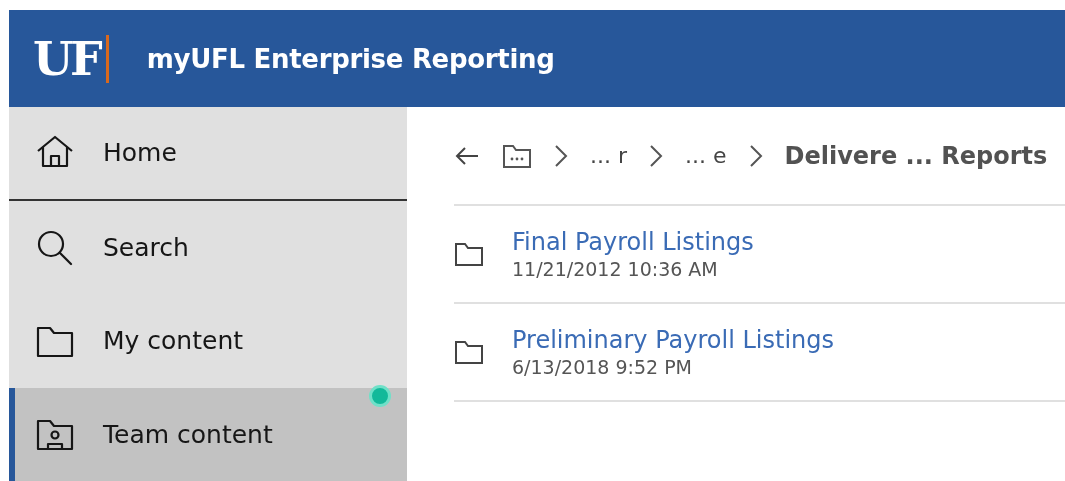 Image resolution: width=1065 pixels, height=481 pixels. What do you see at coordinates (350, 58) in the screenshot?
I see `app-title: myUFL Enterprise Reporting` at bounding box center [350, 58].